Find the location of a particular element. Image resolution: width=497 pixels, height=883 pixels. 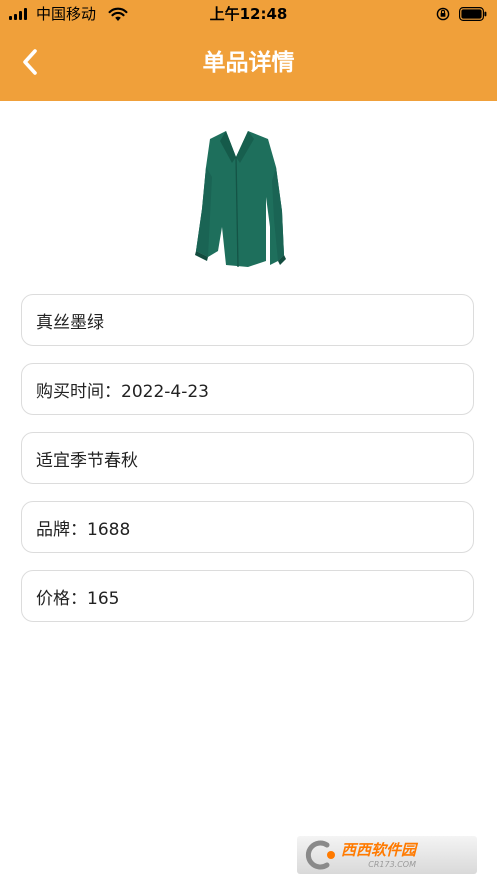

app-header: 中国移动 上午12:48 单品详情 is located at coordinates (248, 50).